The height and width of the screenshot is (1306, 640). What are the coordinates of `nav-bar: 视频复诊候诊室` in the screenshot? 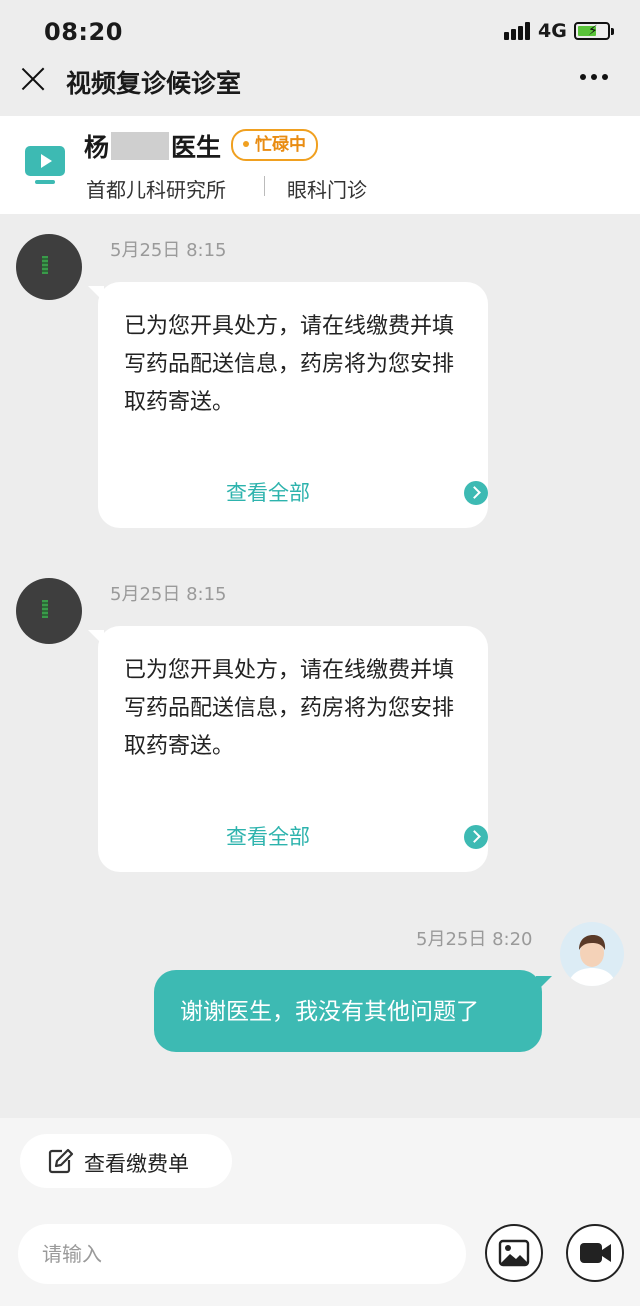 It's located at (320, 88).